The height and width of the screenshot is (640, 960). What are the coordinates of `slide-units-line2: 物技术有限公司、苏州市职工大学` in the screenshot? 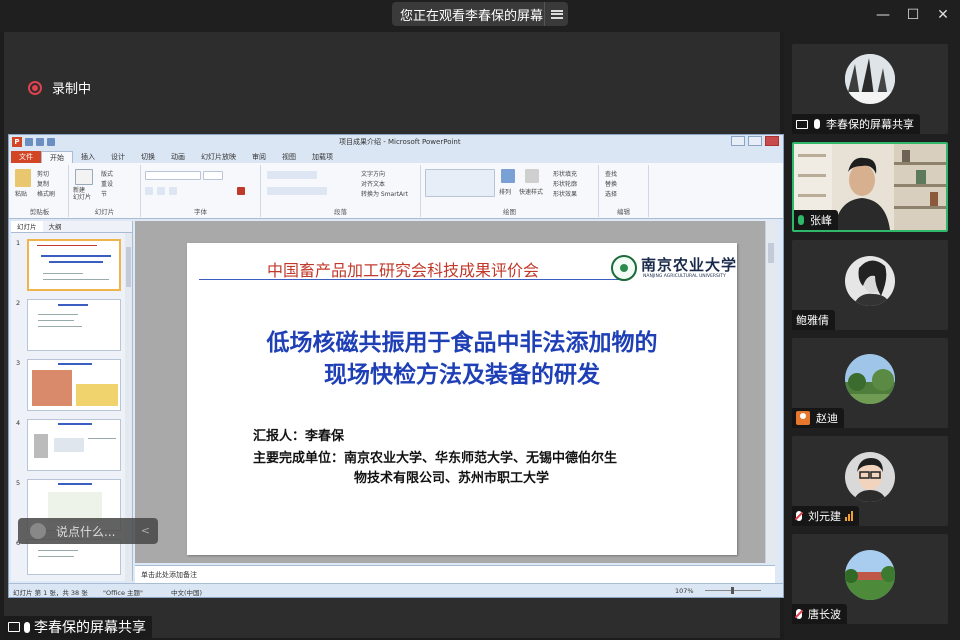 It's located at (452, 478).